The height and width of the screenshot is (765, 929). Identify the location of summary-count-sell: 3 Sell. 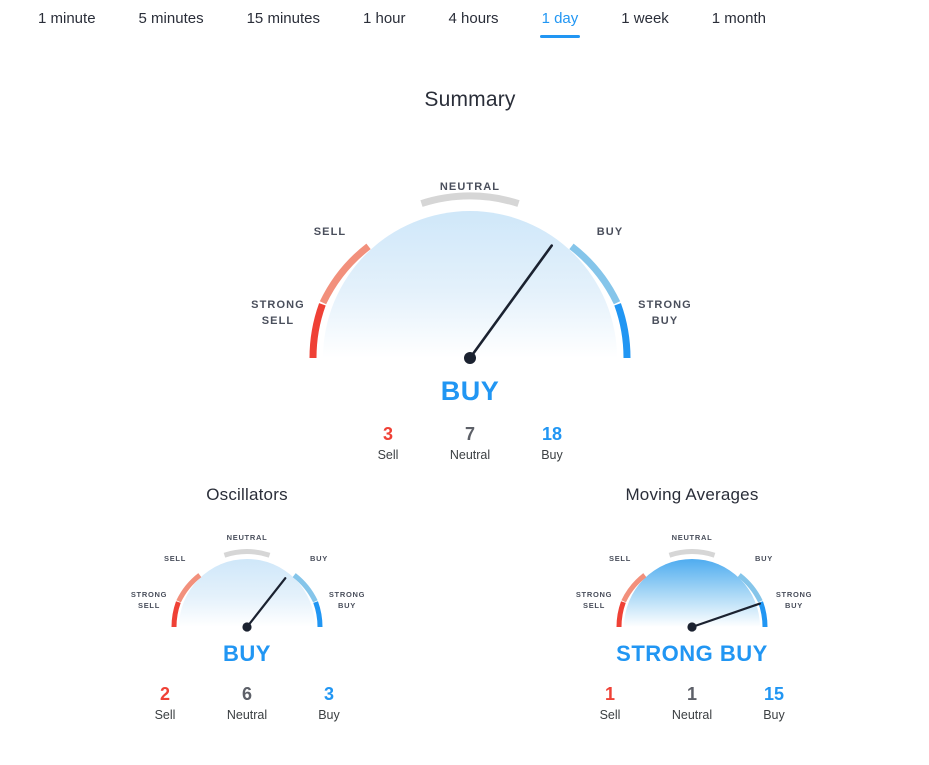
(388, 444).